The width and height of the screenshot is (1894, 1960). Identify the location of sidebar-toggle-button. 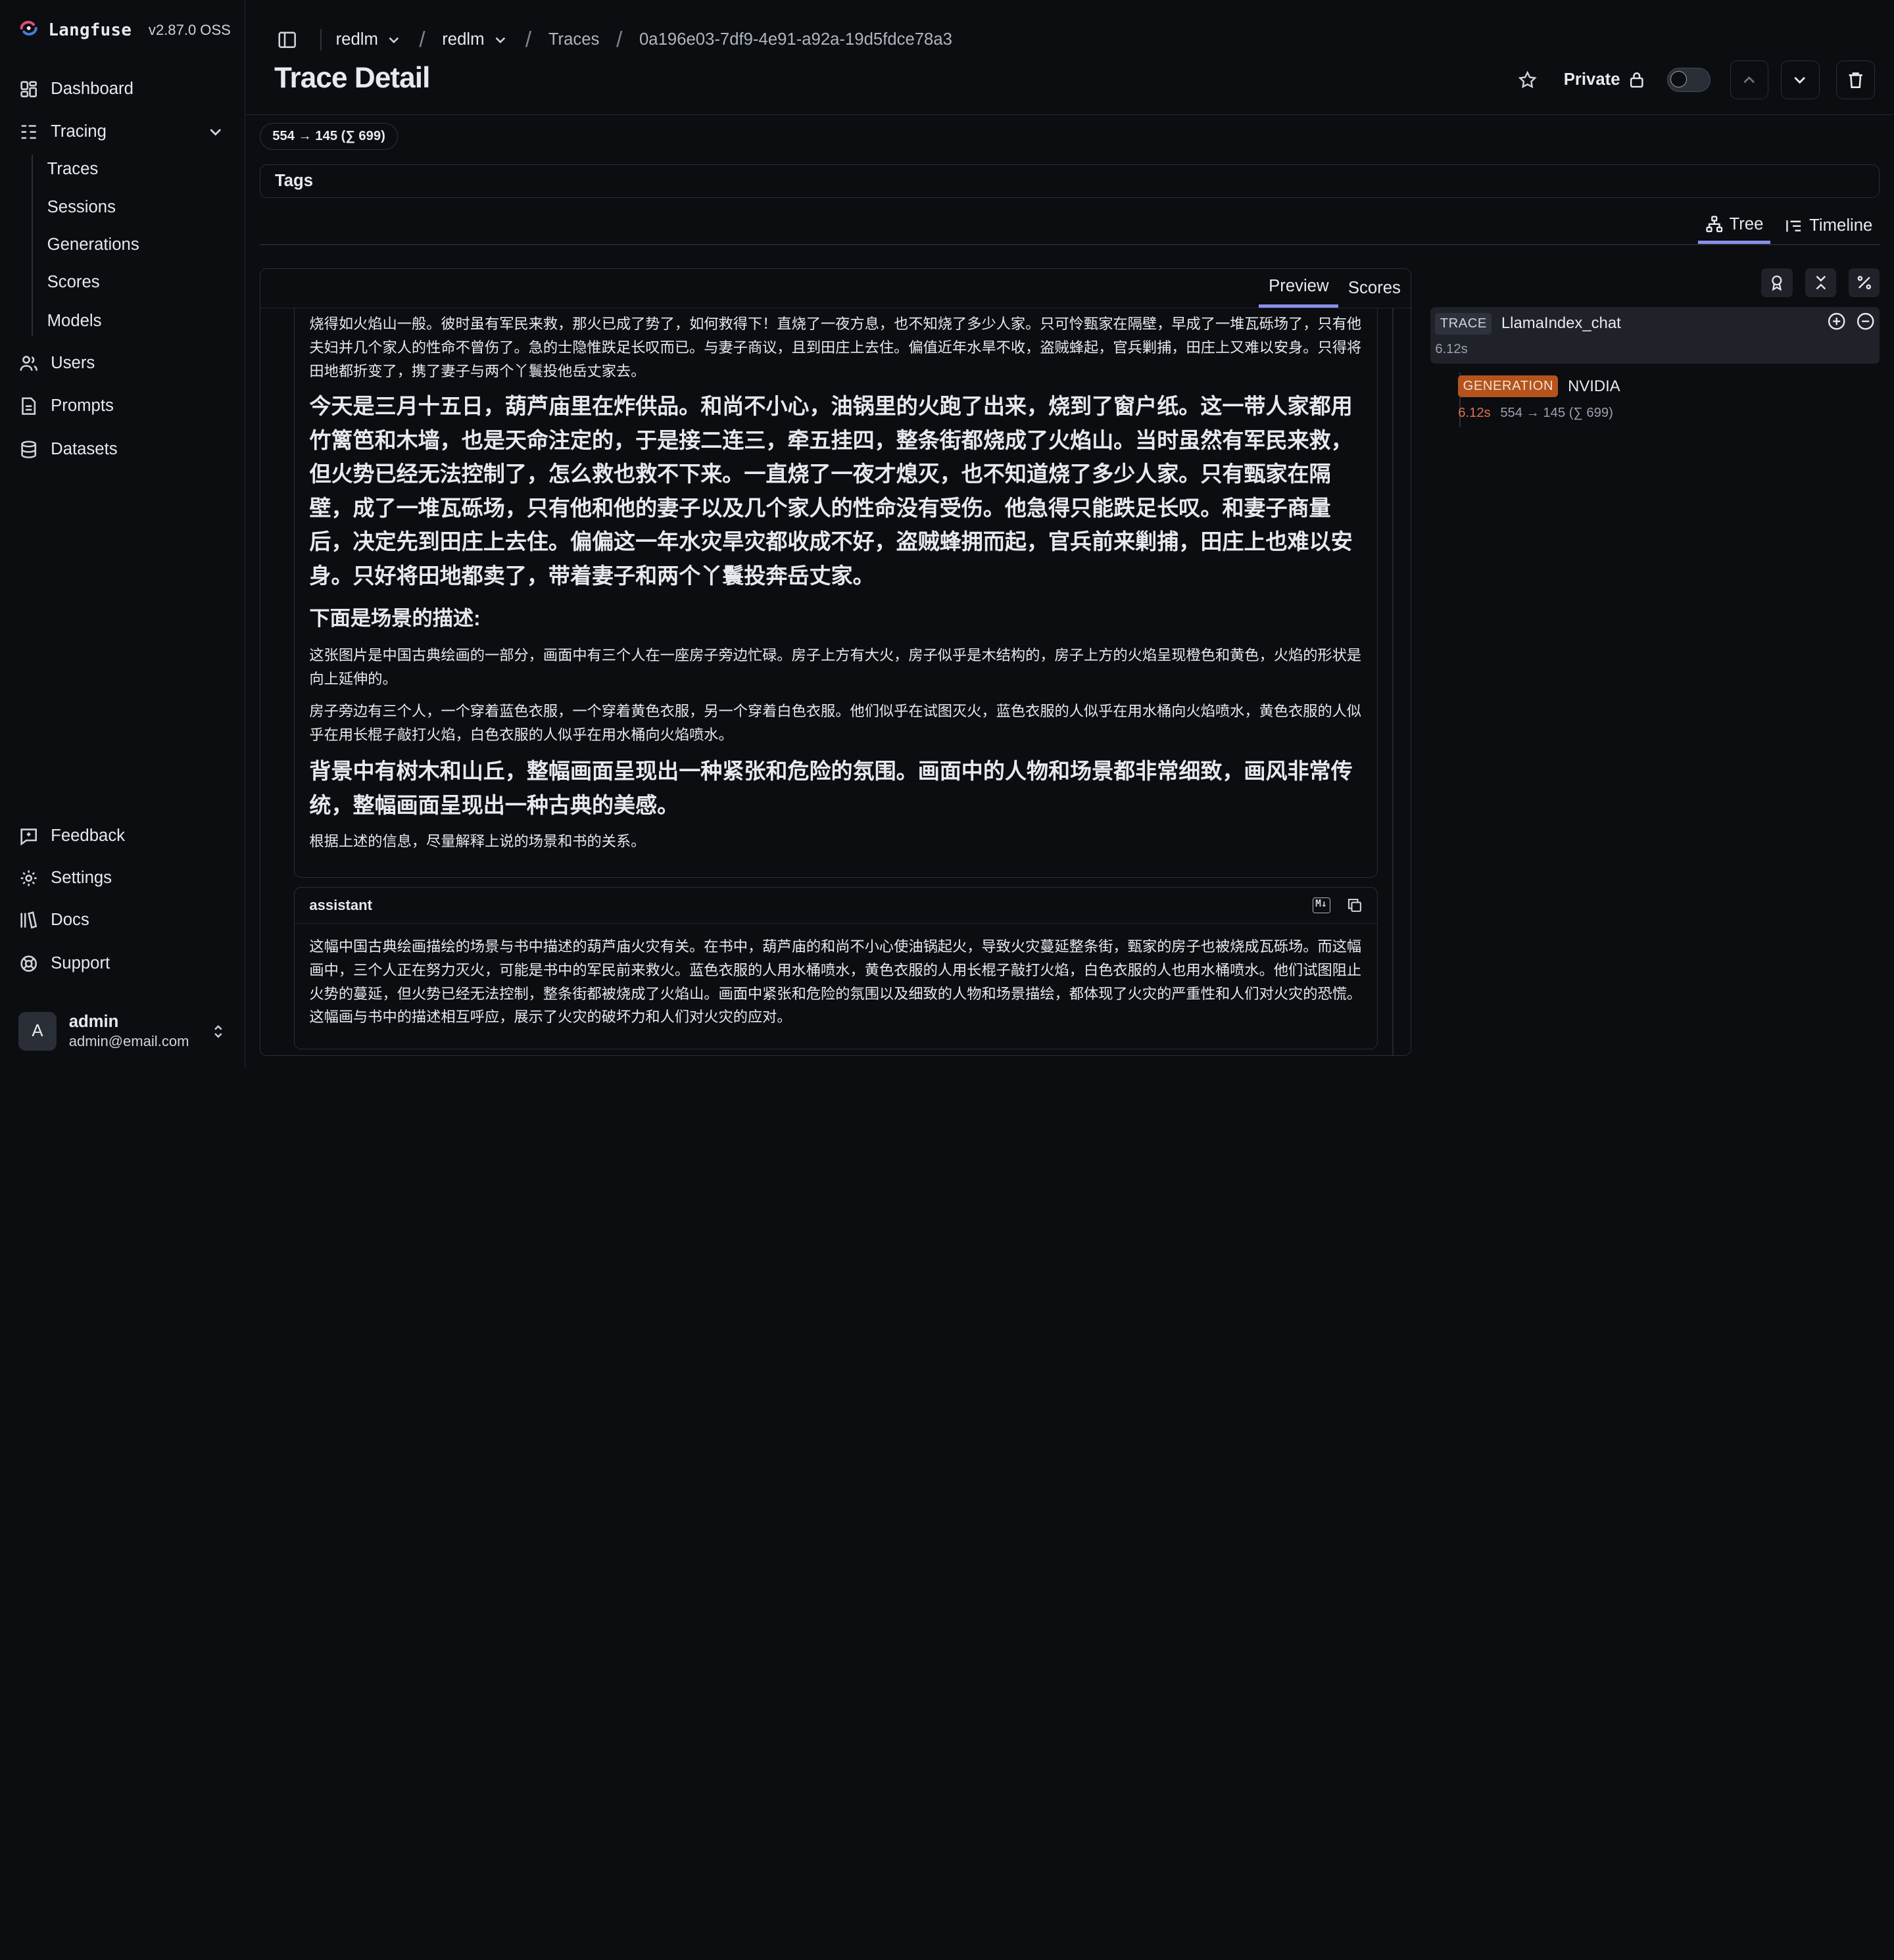
(287, 39).